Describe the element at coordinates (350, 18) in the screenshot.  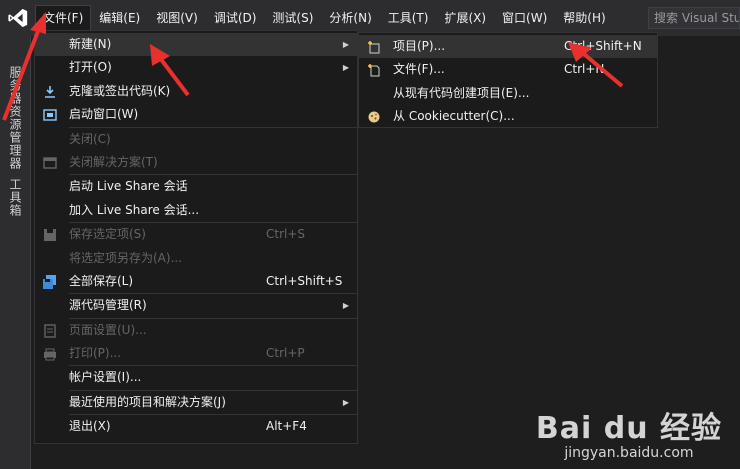
I see `menu-analyze: 分析(N)` at that location.